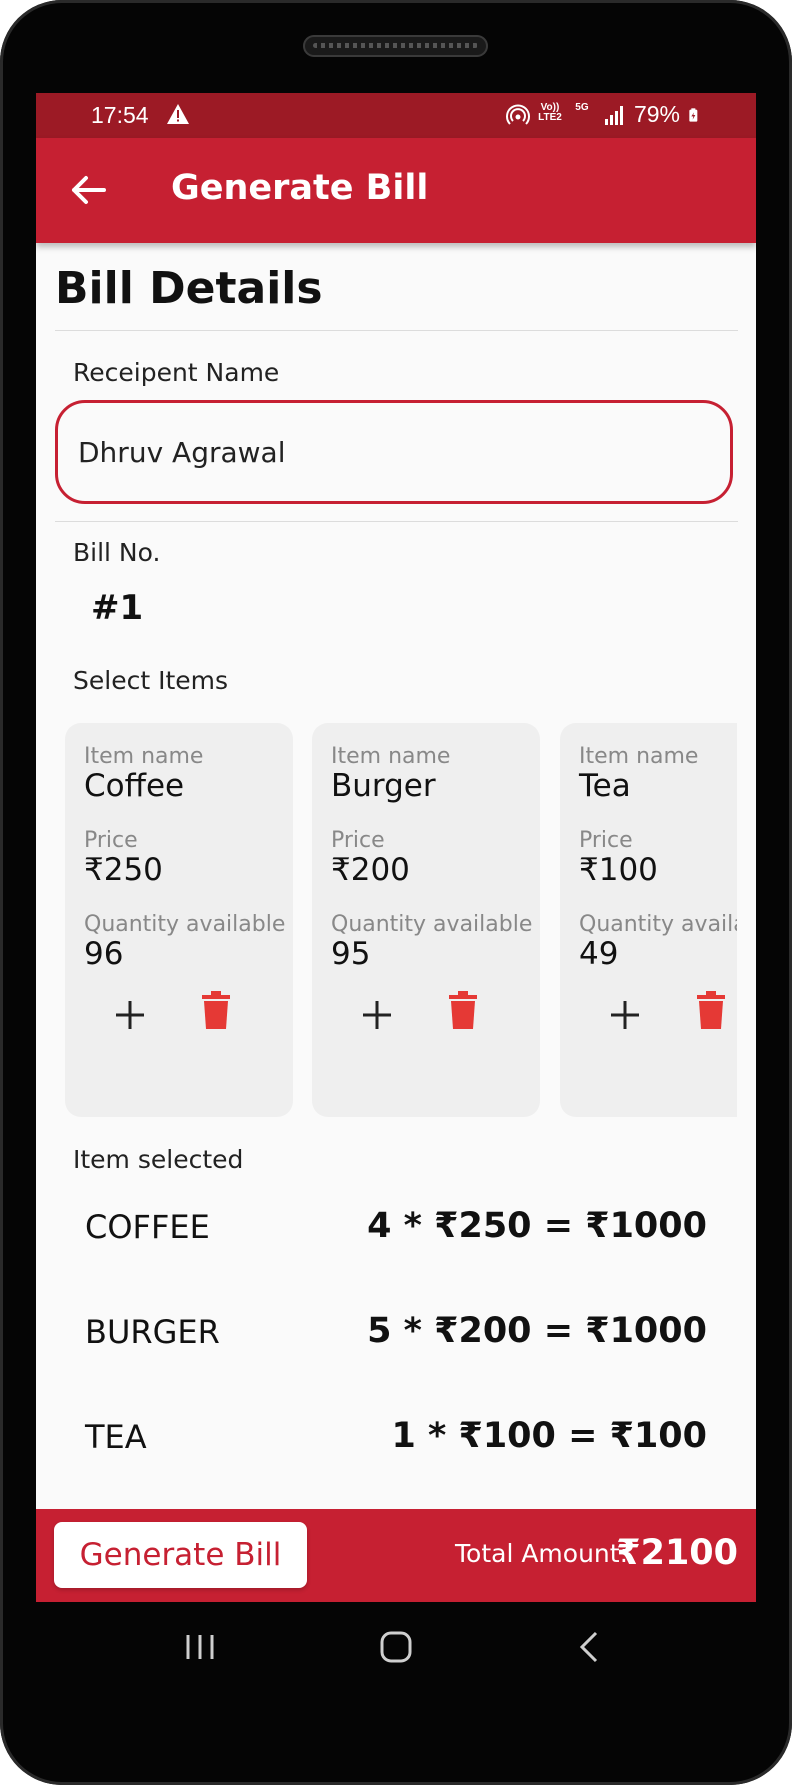 This screenshot has height=1785, width=792. Describe the element at coordinates (618, 870) in the screenshot. I see `item-price: ₹100` at that location.